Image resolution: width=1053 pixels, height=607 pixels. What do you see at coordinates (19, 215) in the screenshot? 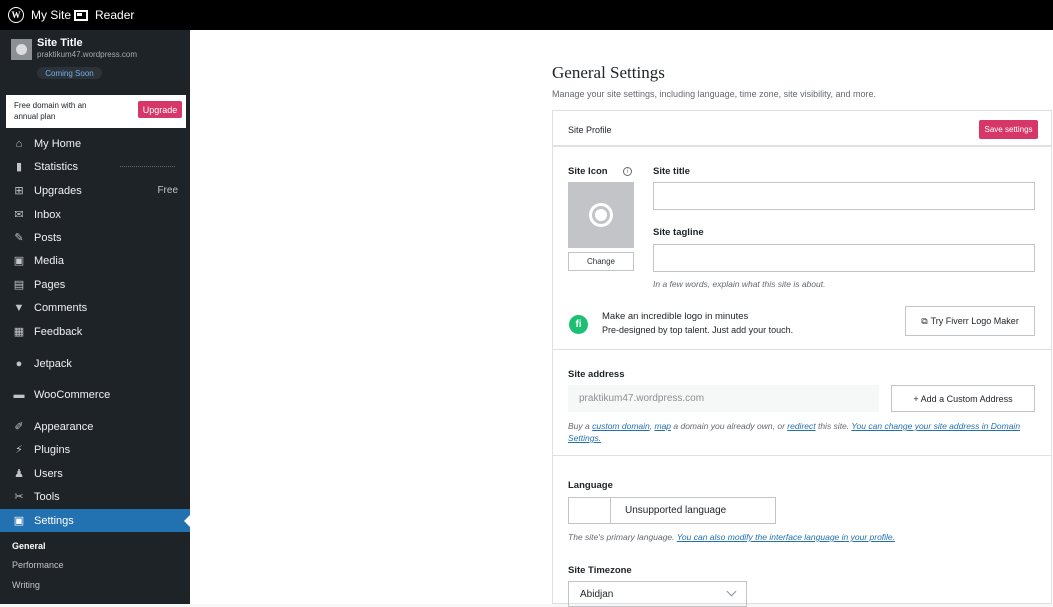
I see `mail-icon: ✉` at bounding box center [19, 215].